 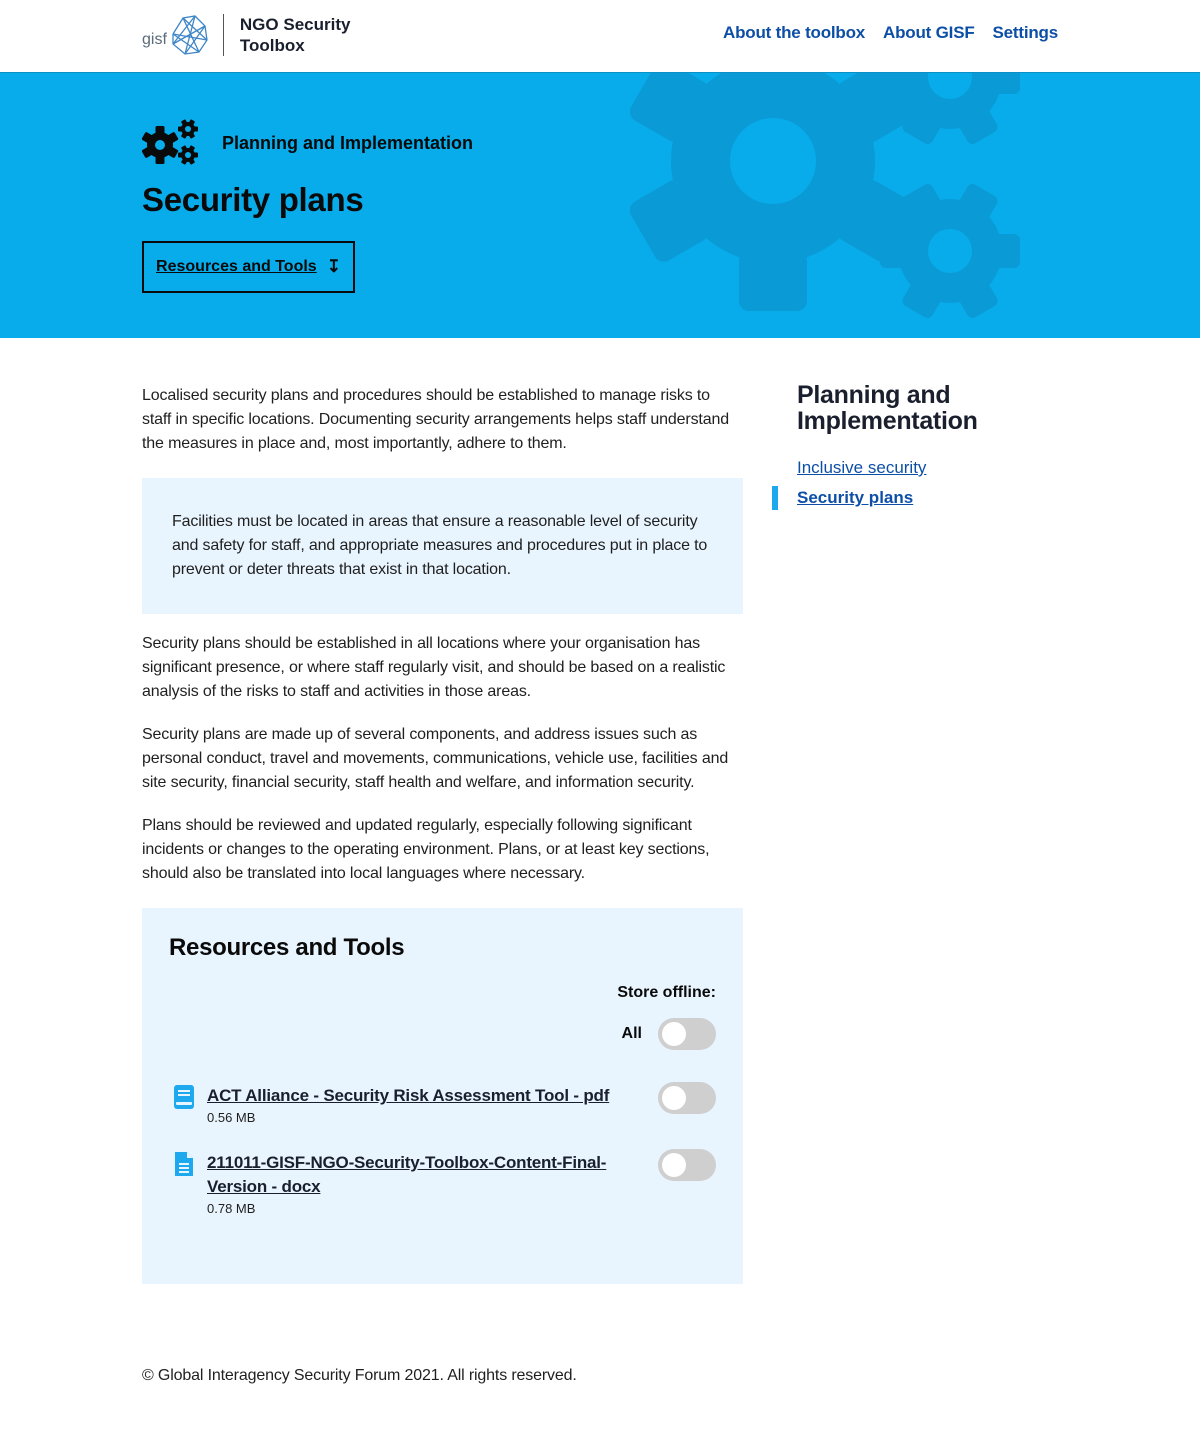 I want to click on resources-and-tools-jump-button: Resources and Tools ↧, so click(x=248, y=267).